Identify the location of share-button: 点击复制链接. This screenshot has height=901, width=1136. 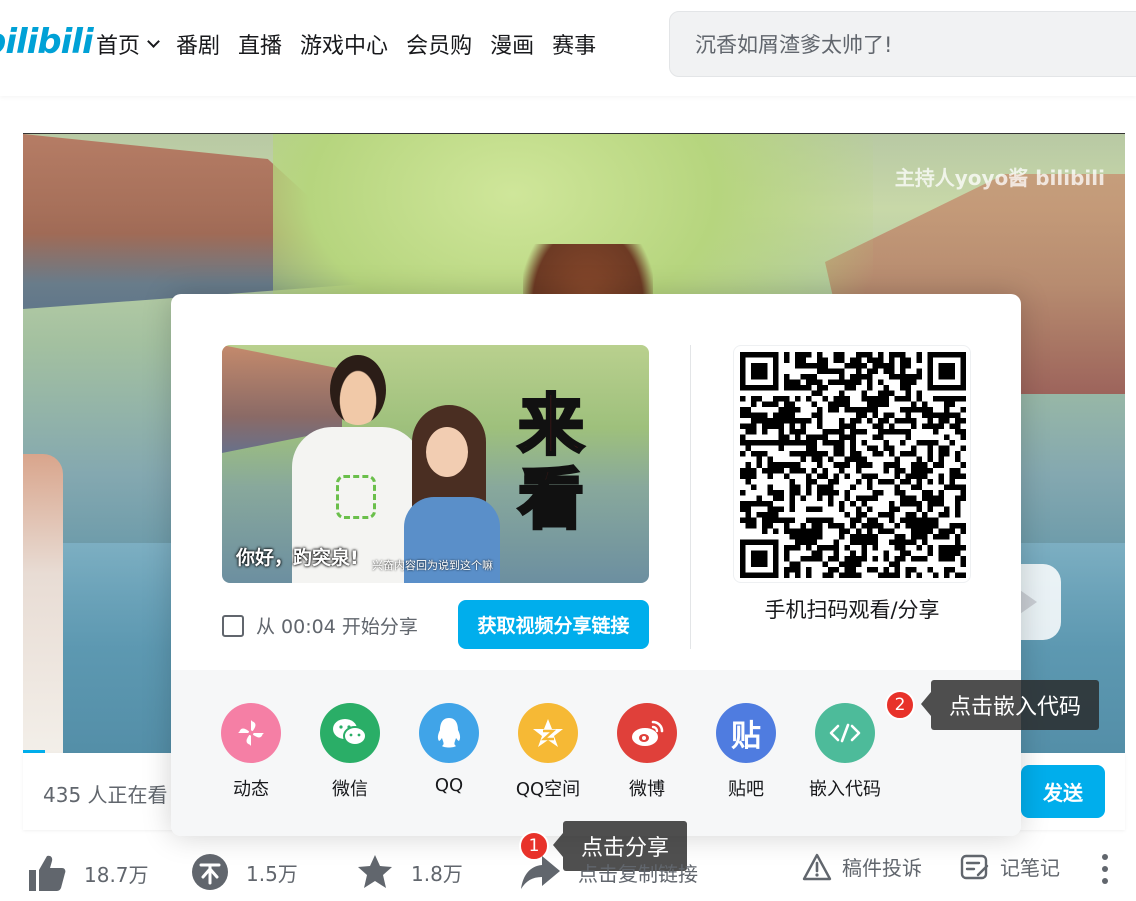
(608, 872).